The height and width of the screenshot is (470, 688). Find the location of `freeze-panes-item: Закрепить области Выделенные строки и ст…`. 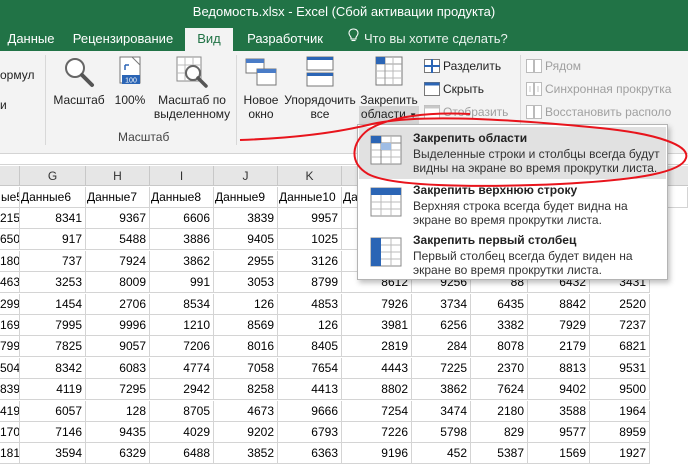

freeze-panes-item: Закрепить области Выделенные строки и ст… is located at coordinates (512, 153).